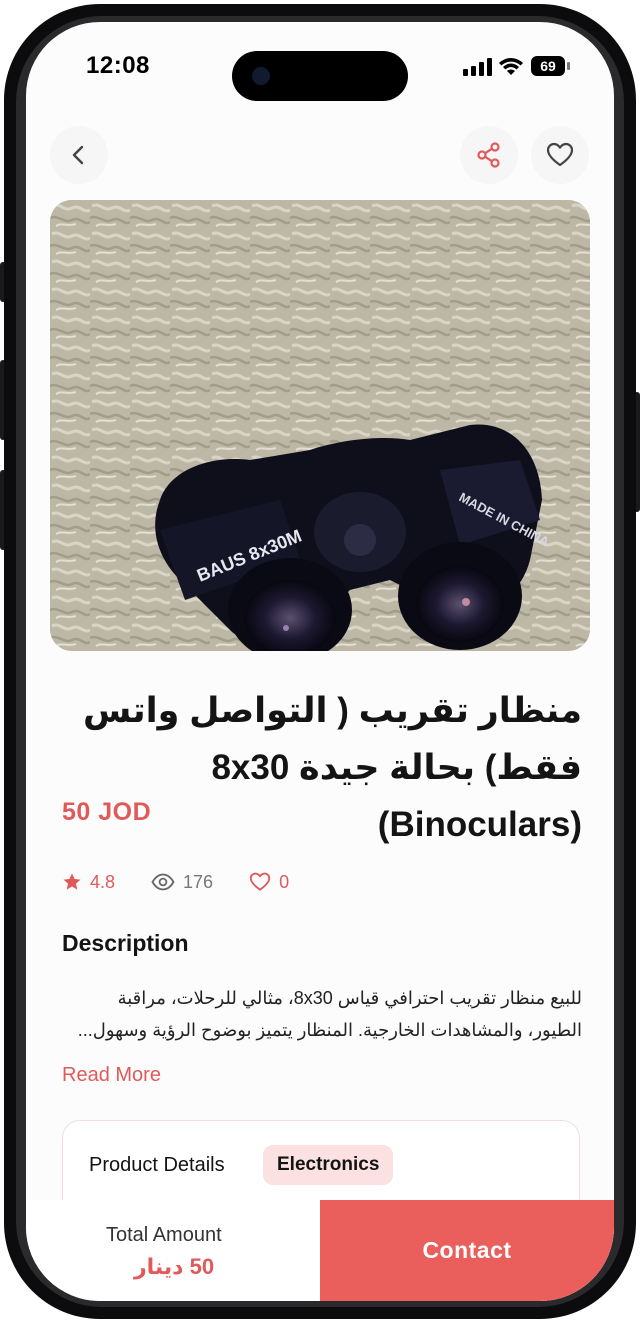 Image resolution: width=640 pixels, height=1323 pixels. What do you see at coordinates (72, 881) in the screenshot?
I see `star-icon` at bounding box center [72, 881].